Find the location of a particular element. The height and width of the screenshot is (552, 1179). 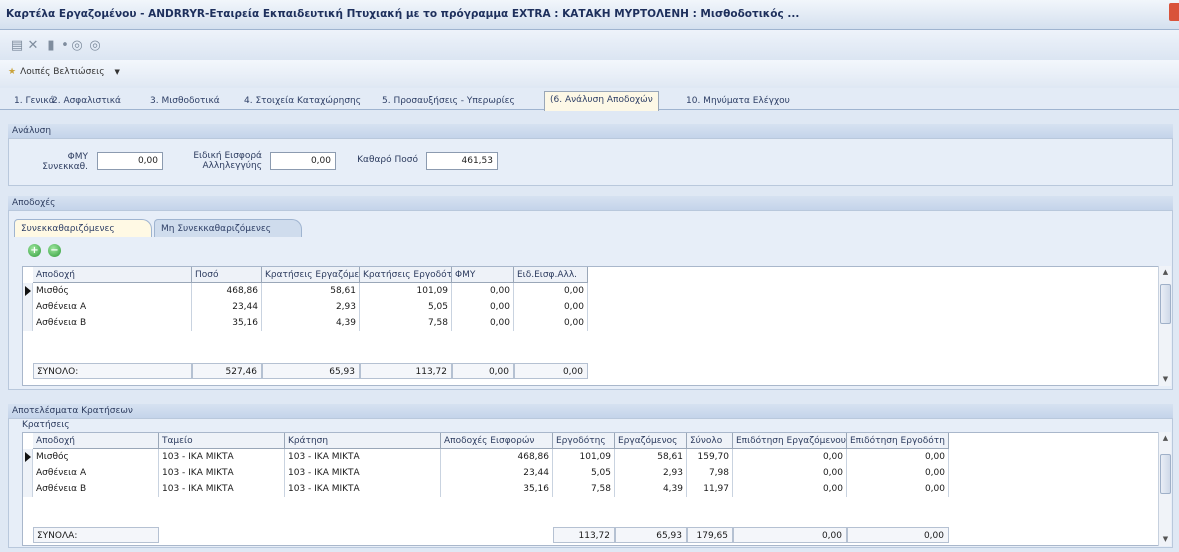

close-icon is located at coordinates (1174, 12).